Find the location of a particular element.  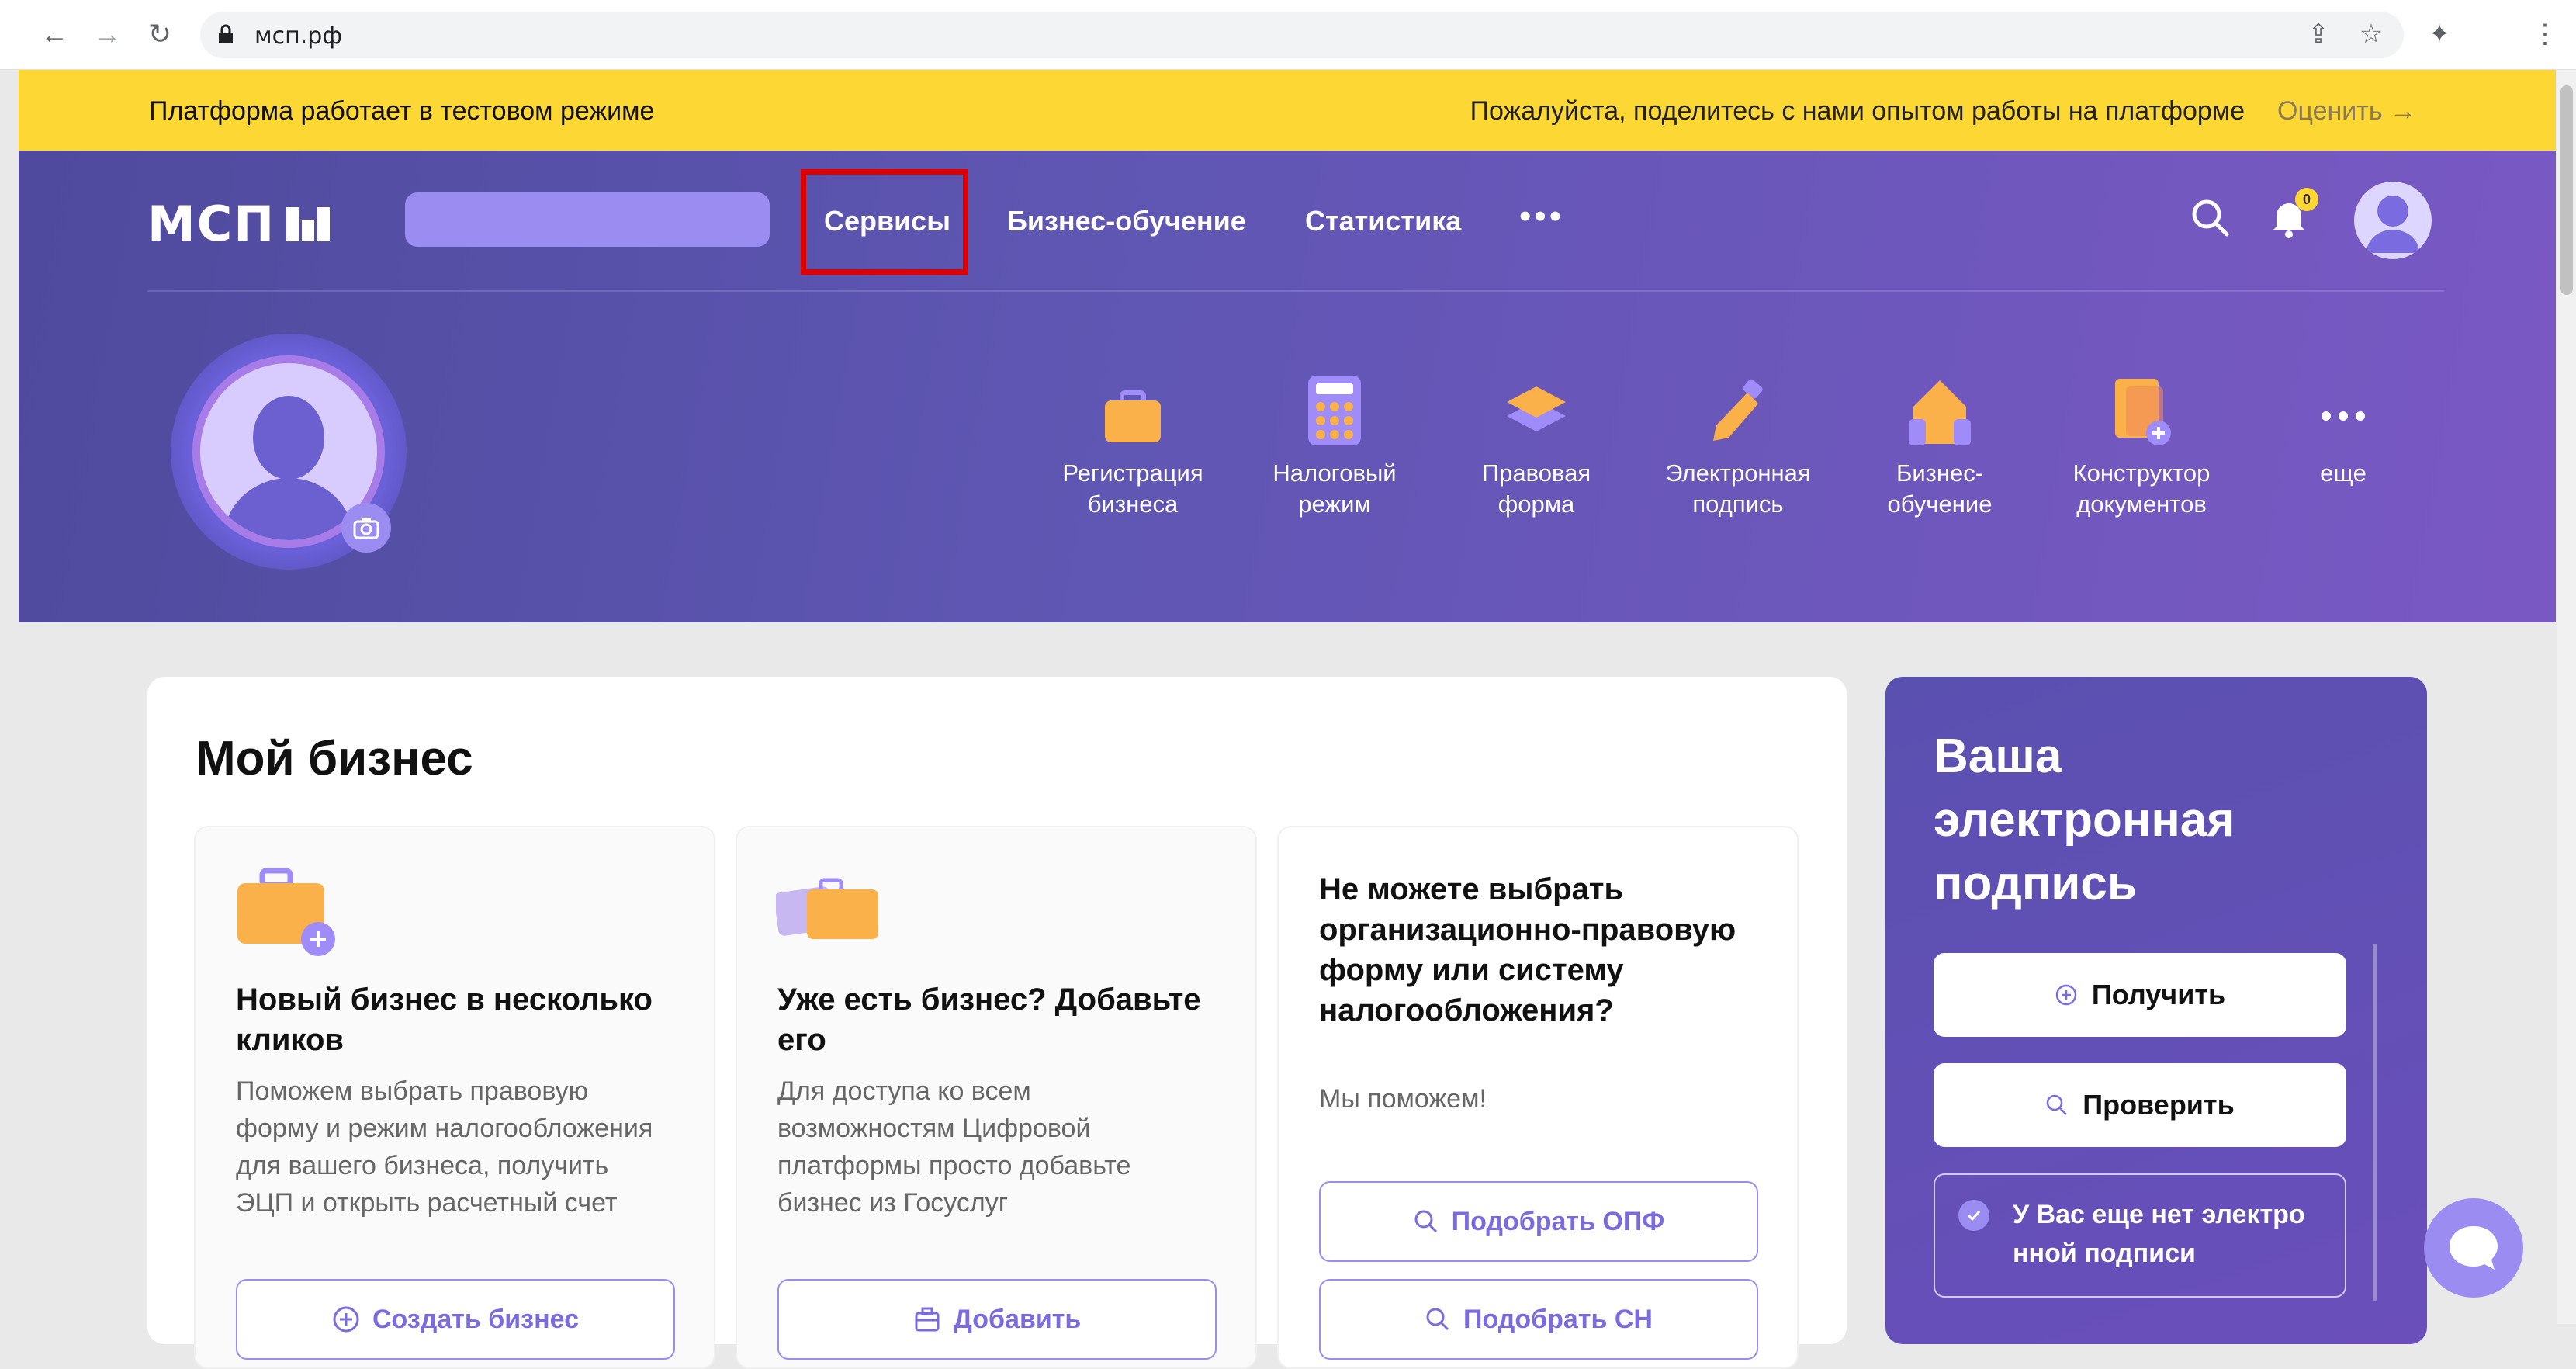

header-divider is located at coordinates (1295, 291).